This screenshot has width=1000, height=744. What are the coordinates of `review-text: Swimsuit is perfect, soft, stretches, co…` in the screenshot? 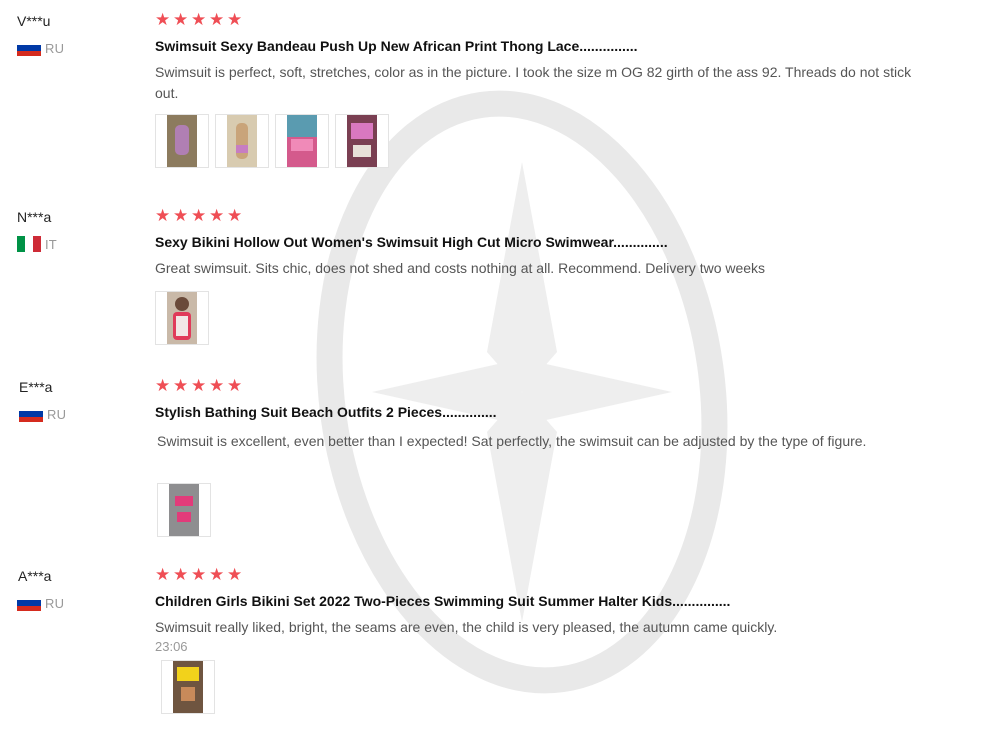 It's located at (533, 82).